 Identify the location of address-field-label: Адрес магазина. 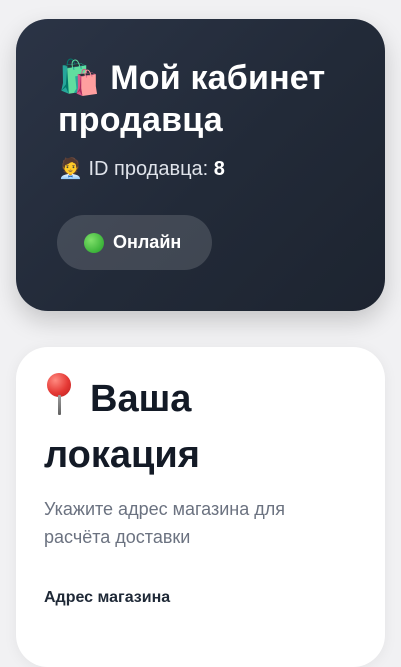
(107, 597).